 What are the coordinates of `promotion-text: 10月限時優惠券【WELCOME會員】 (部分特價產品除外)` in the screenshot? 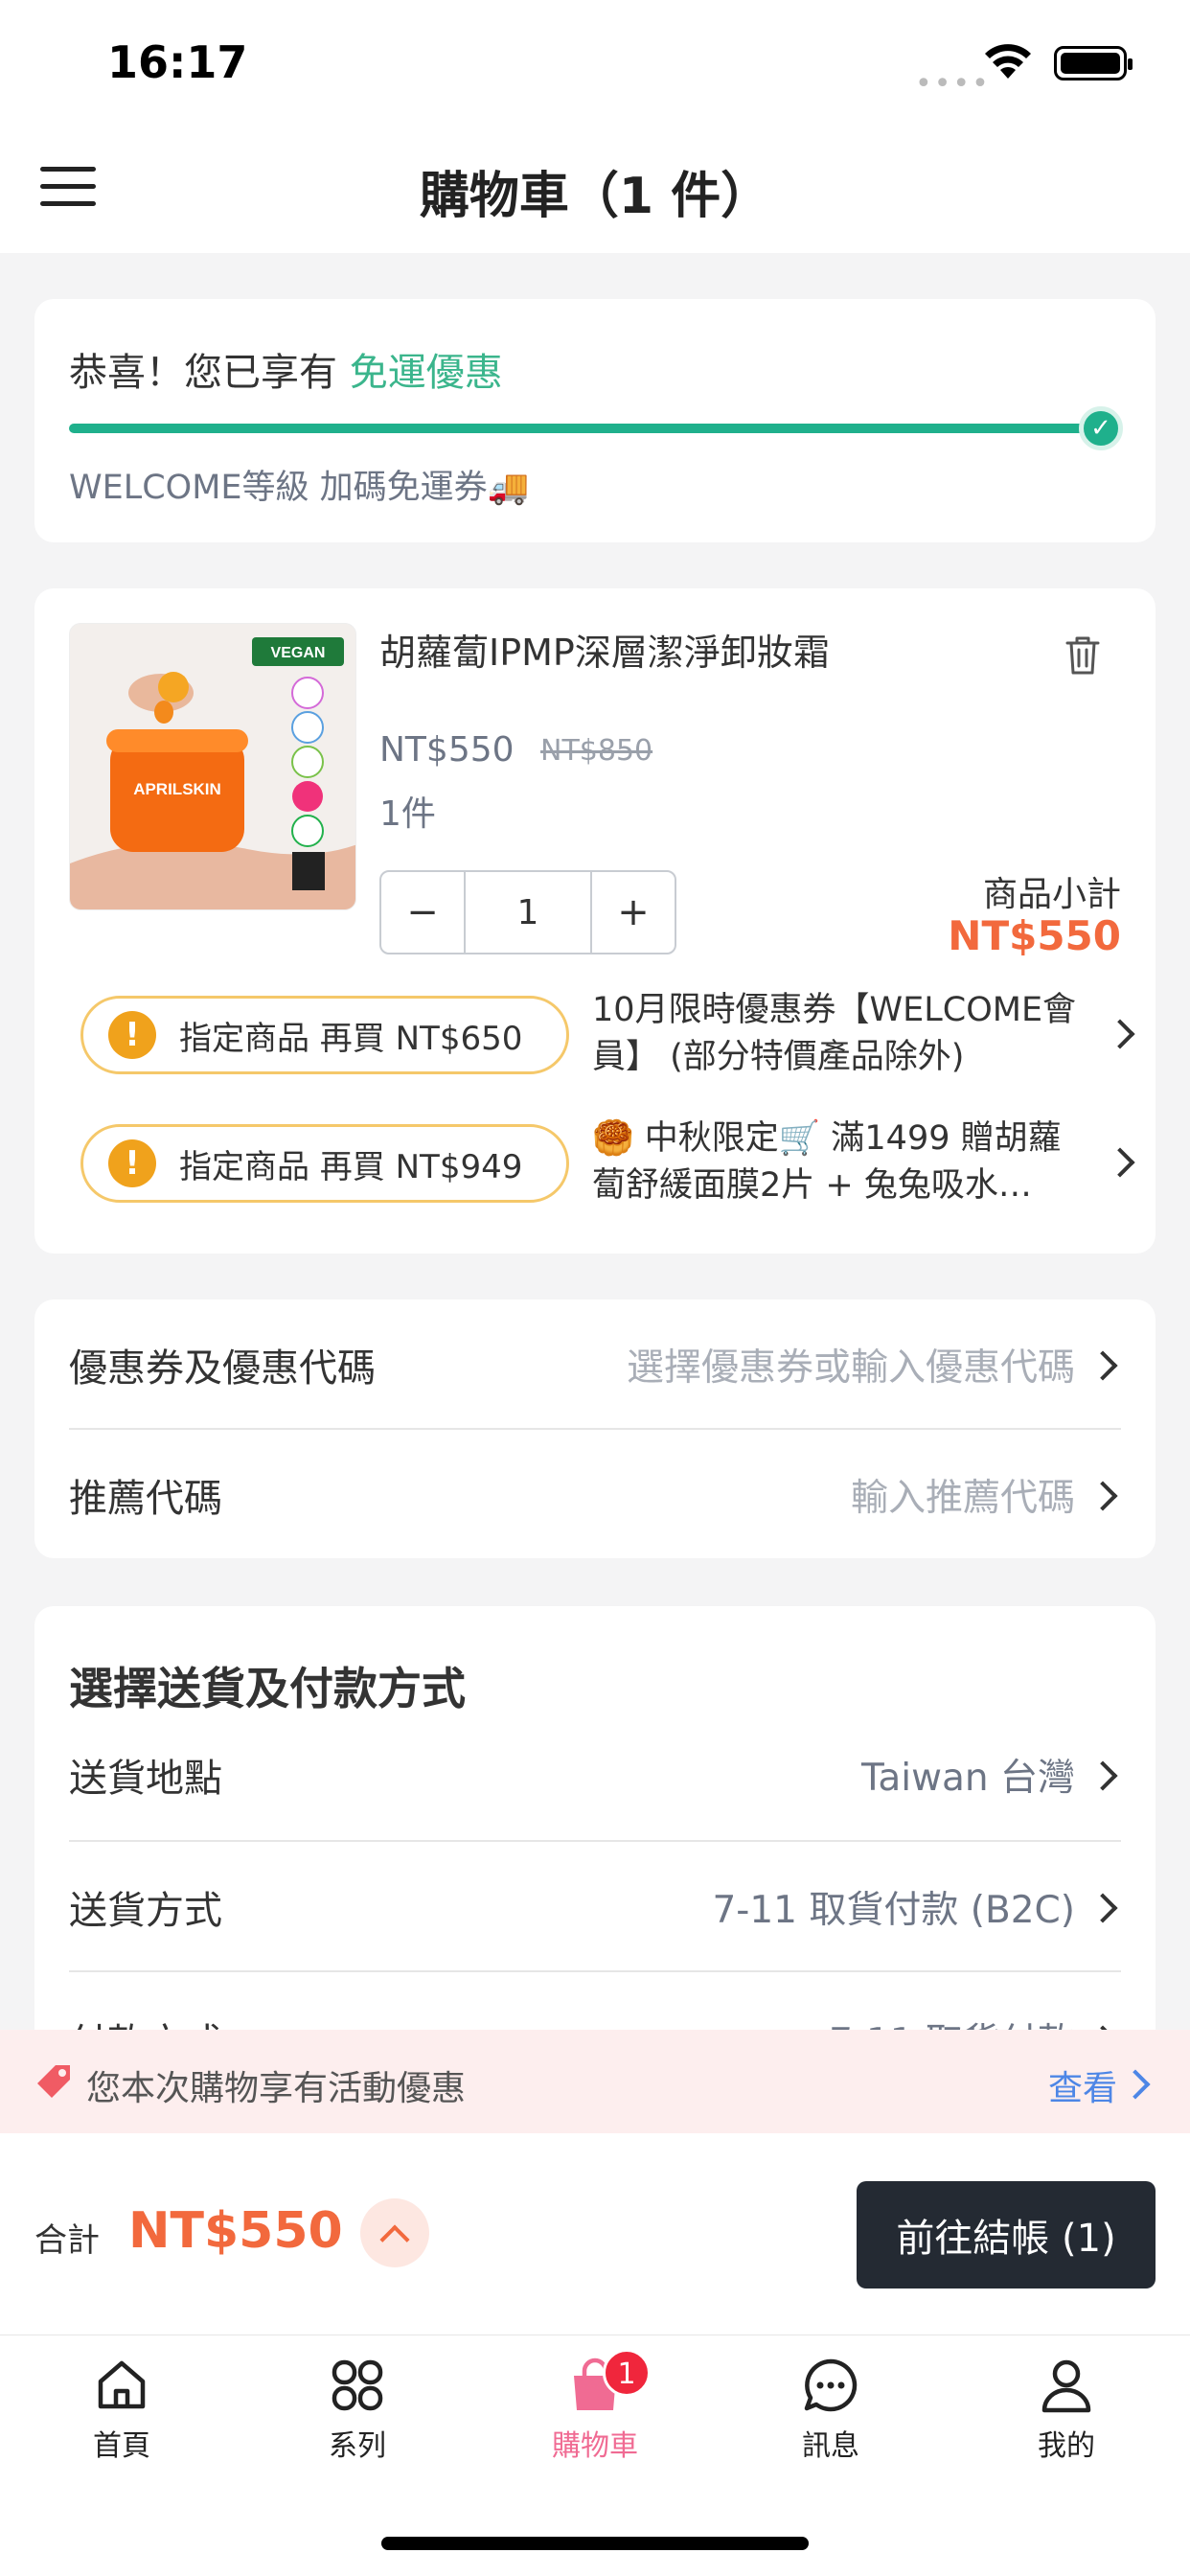 It's located at (835, 1033).